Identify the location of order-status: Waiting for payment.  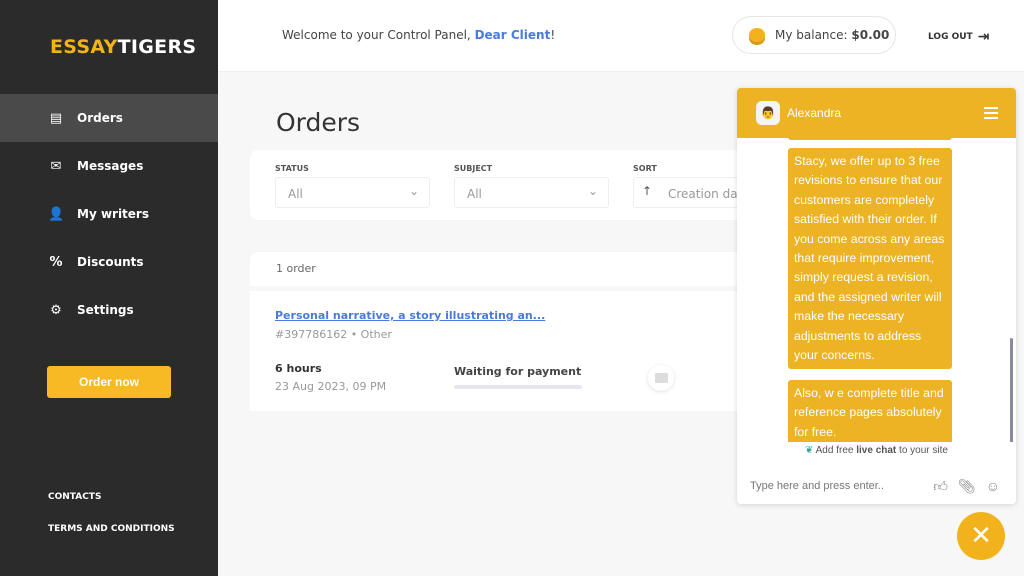
(518, 371).